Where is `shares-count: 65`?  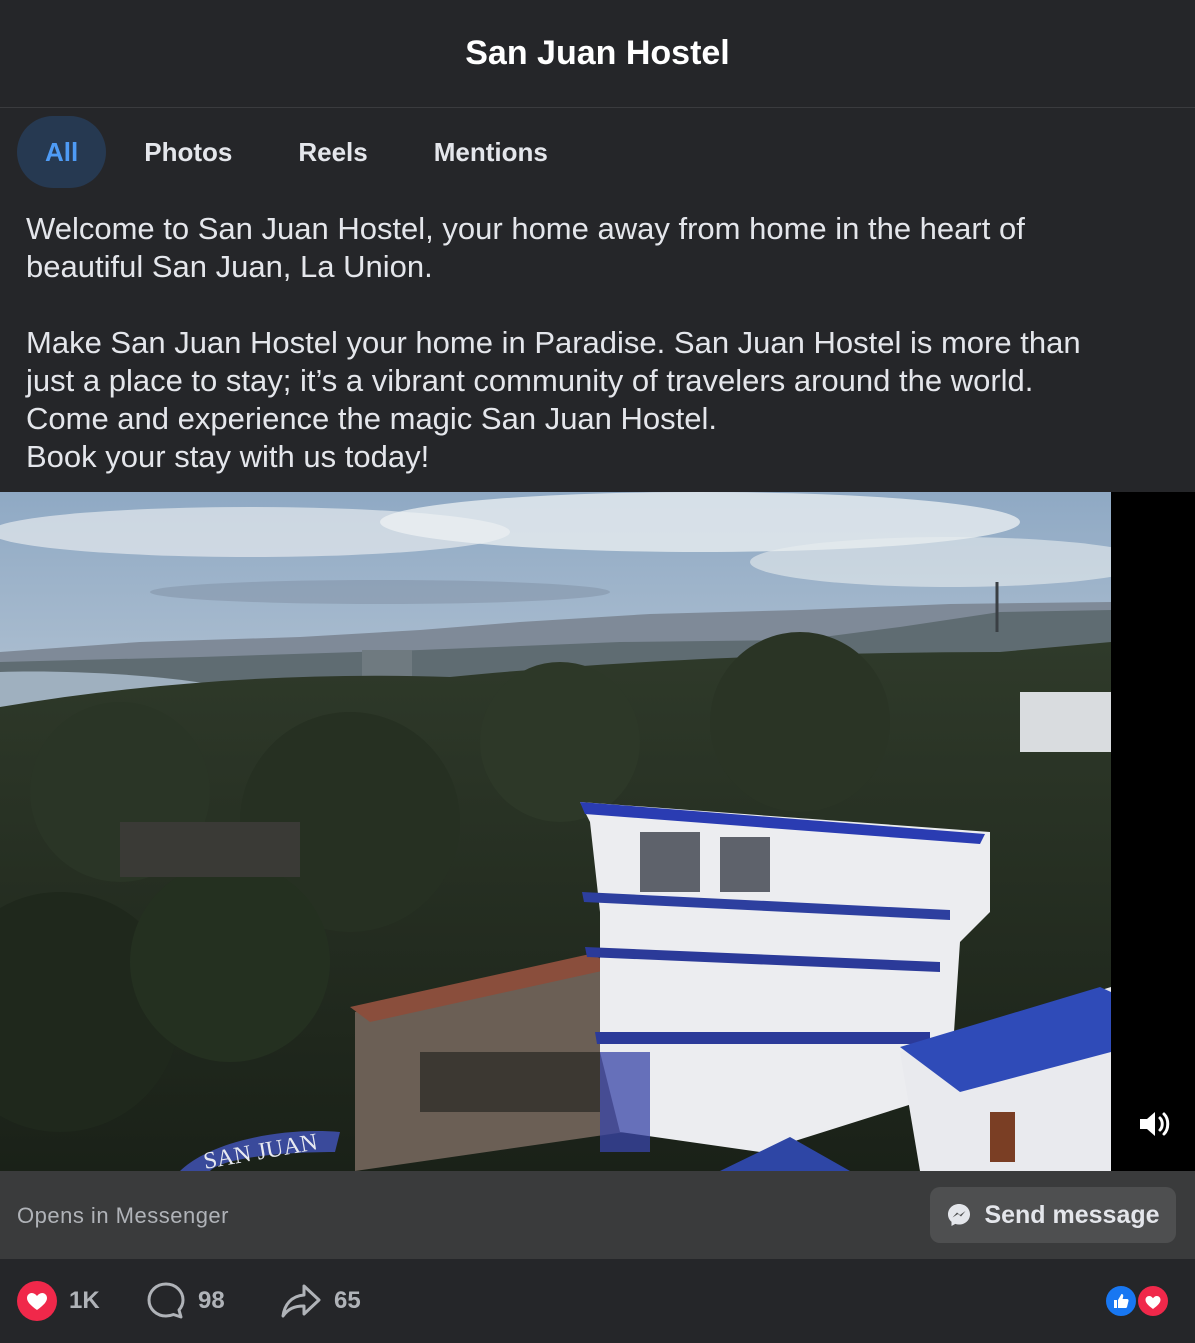
shares-count: 65 is located at coordinates (347, 1300).